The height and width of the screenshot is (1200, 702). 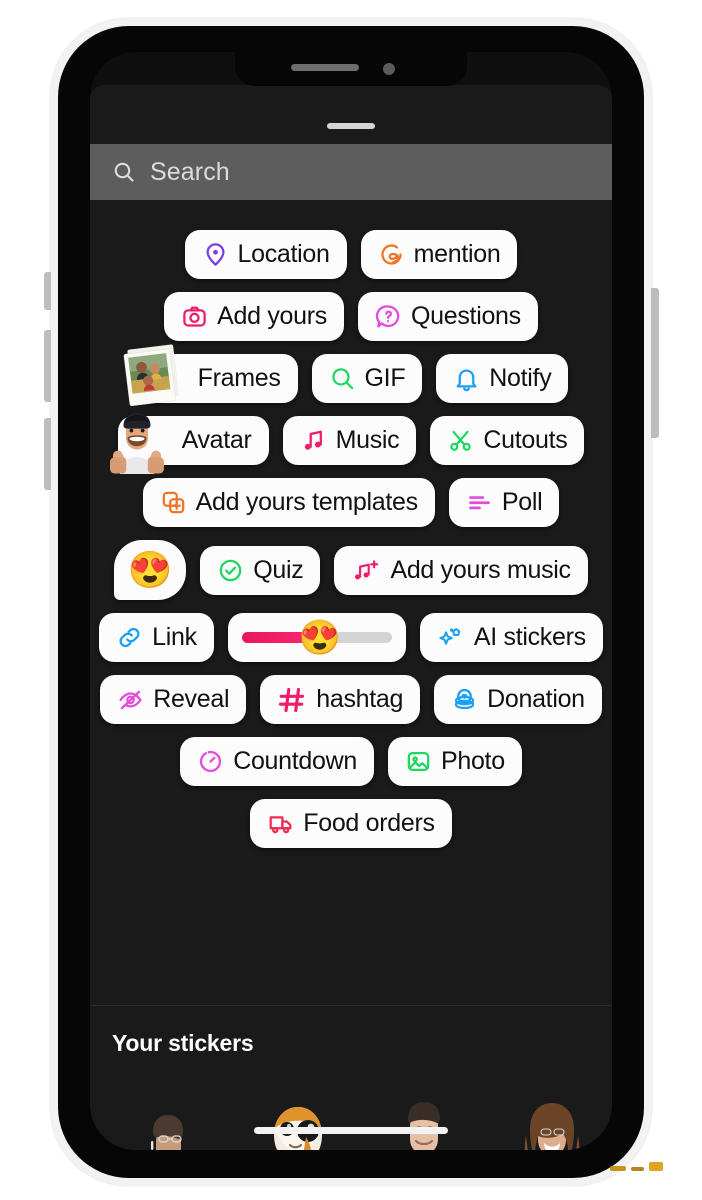 I want to click on sticker-row: 😍 Quiz Add yours music, so click(x=351, y=570).